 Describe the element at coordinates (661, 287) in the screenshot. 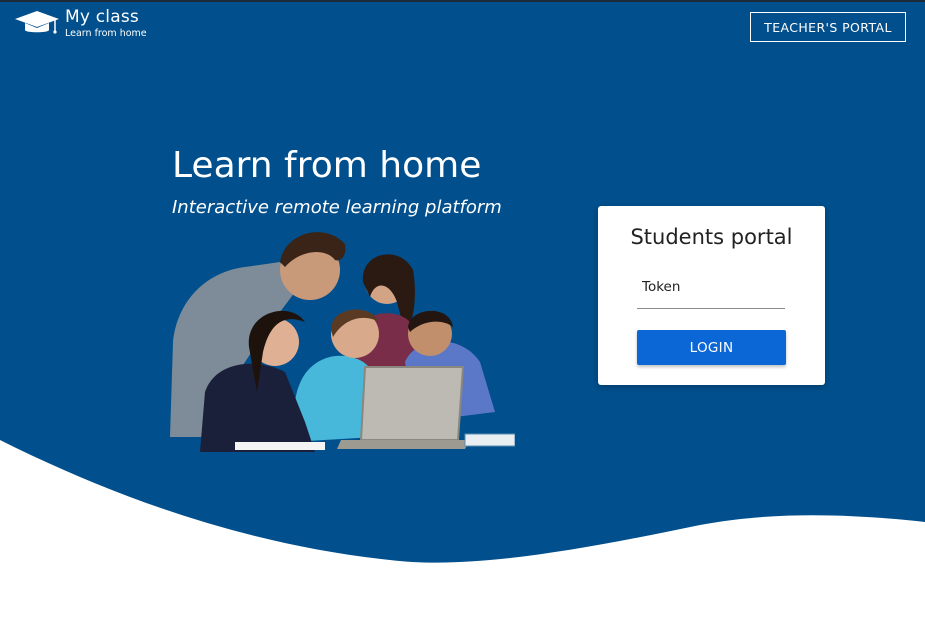

I see `token-label: Token` at that location.